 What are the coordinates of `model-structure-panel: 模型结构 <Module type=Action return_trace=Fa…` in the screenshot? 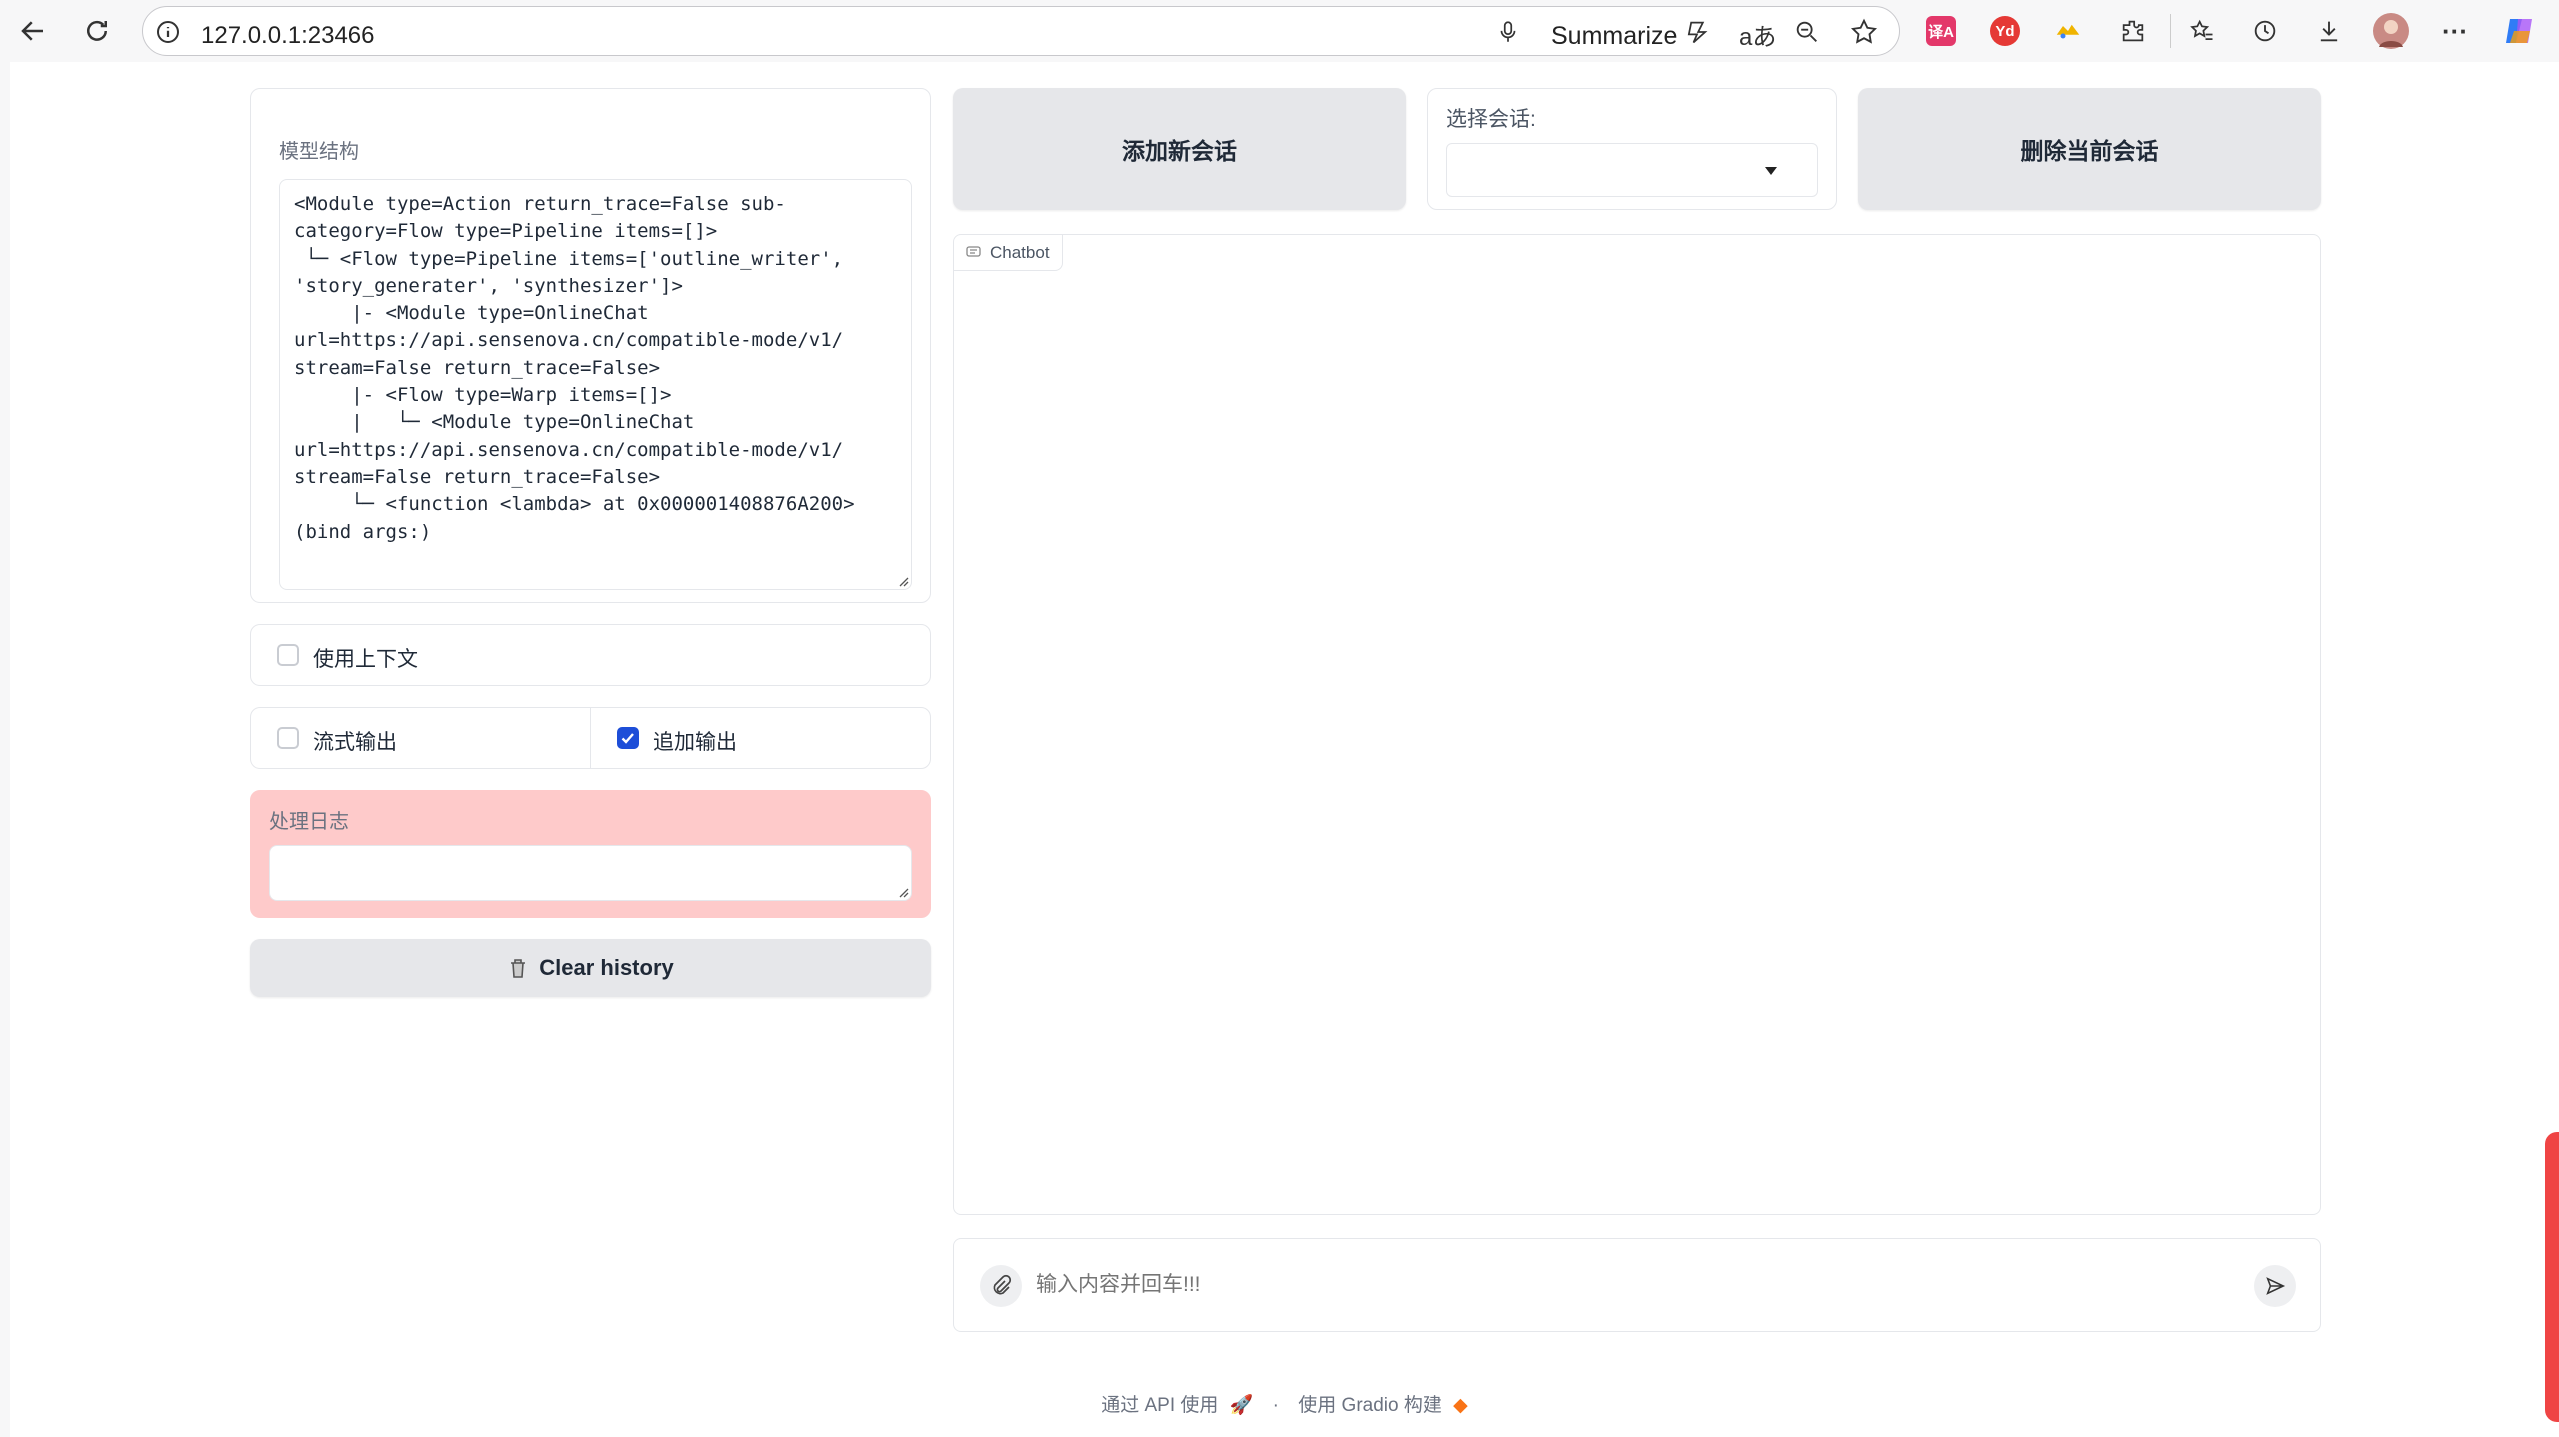 It's located at (590, 345).